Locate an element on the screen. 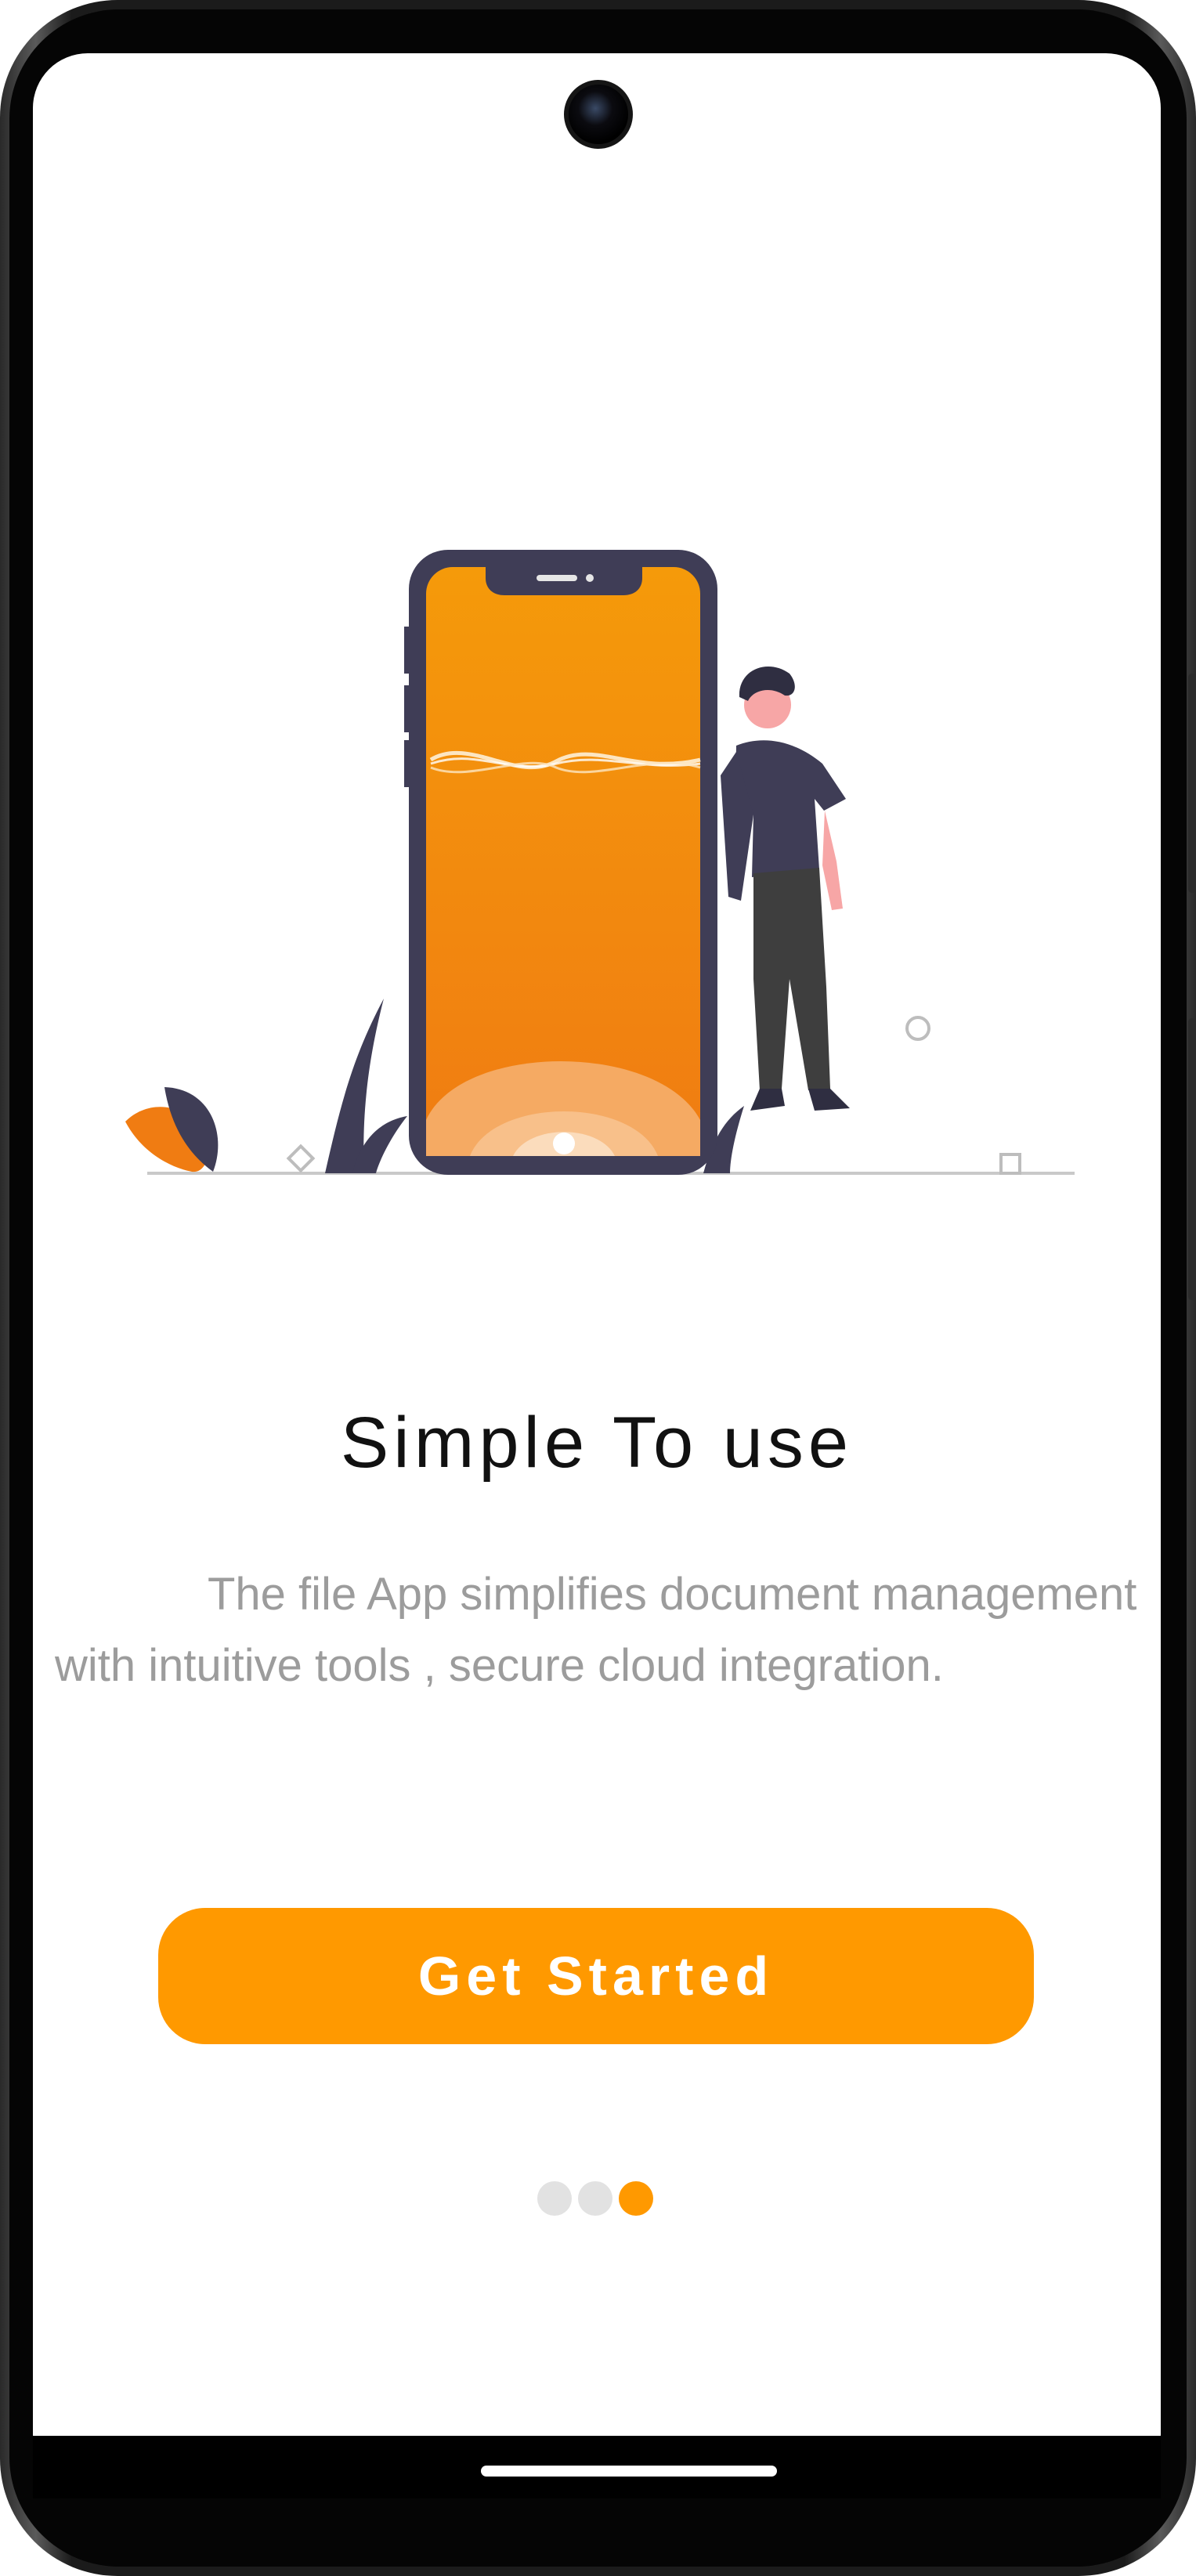 The image size is (1196, 2576). person is located at coordinates (785, 889).